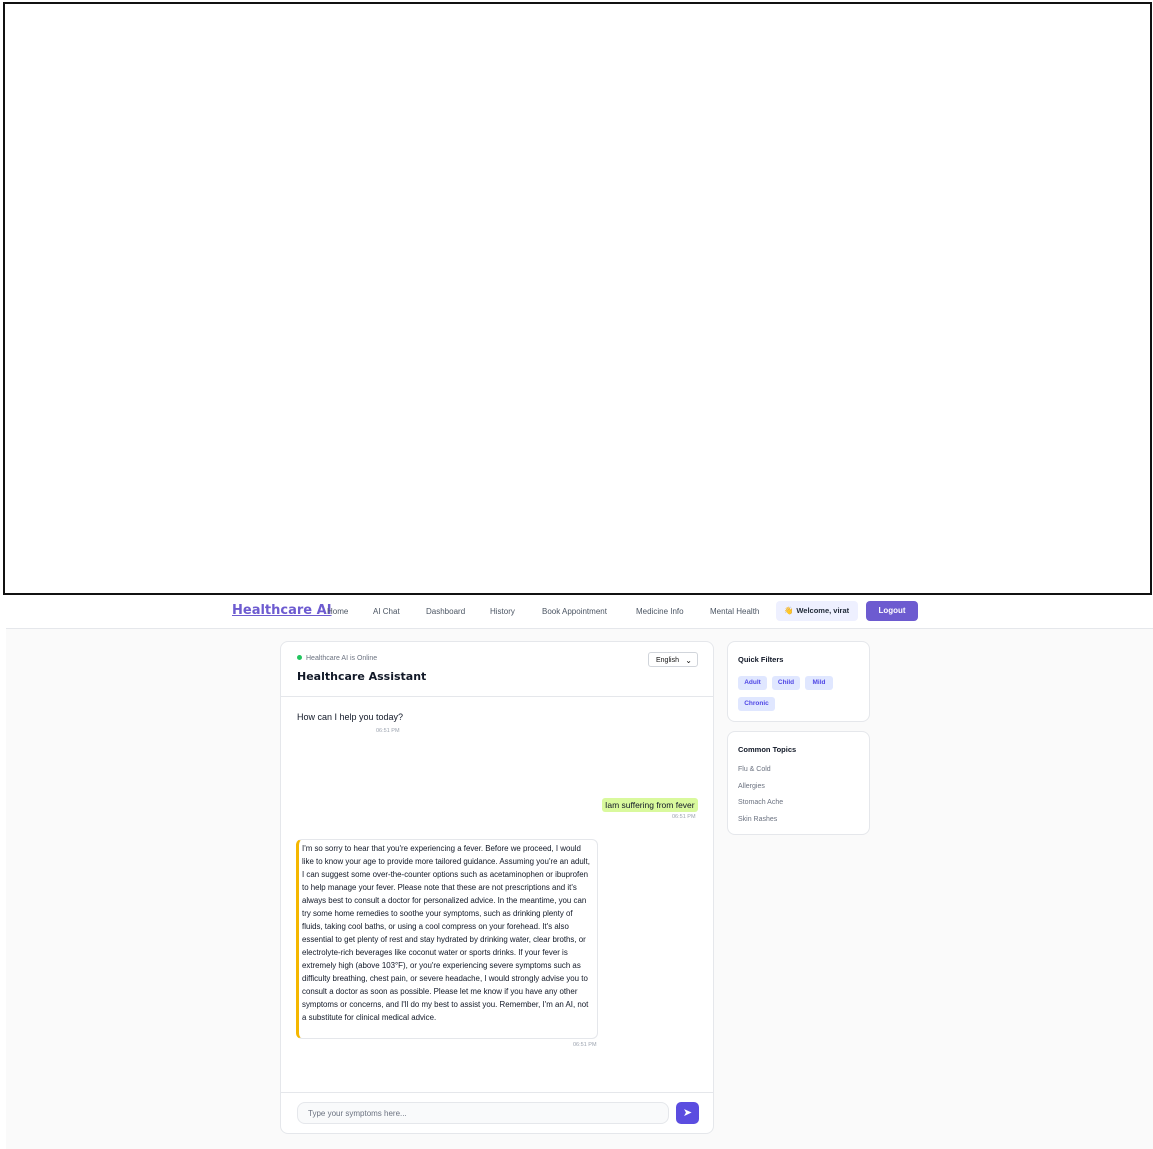  What do you see at coordinates (574, 611) in the screenshot?
I see `nav-link-book-appointment: Book Appointment` at bounding box center [574, 611].